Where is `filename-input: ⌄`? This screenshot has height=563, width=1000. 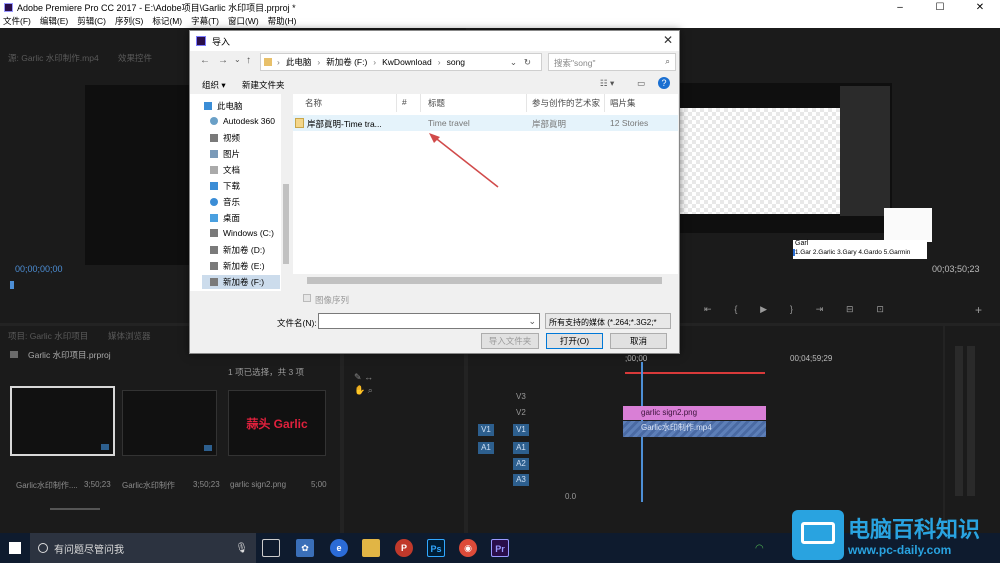 filename-input: ⌄ is located at coordinates (429, 321).